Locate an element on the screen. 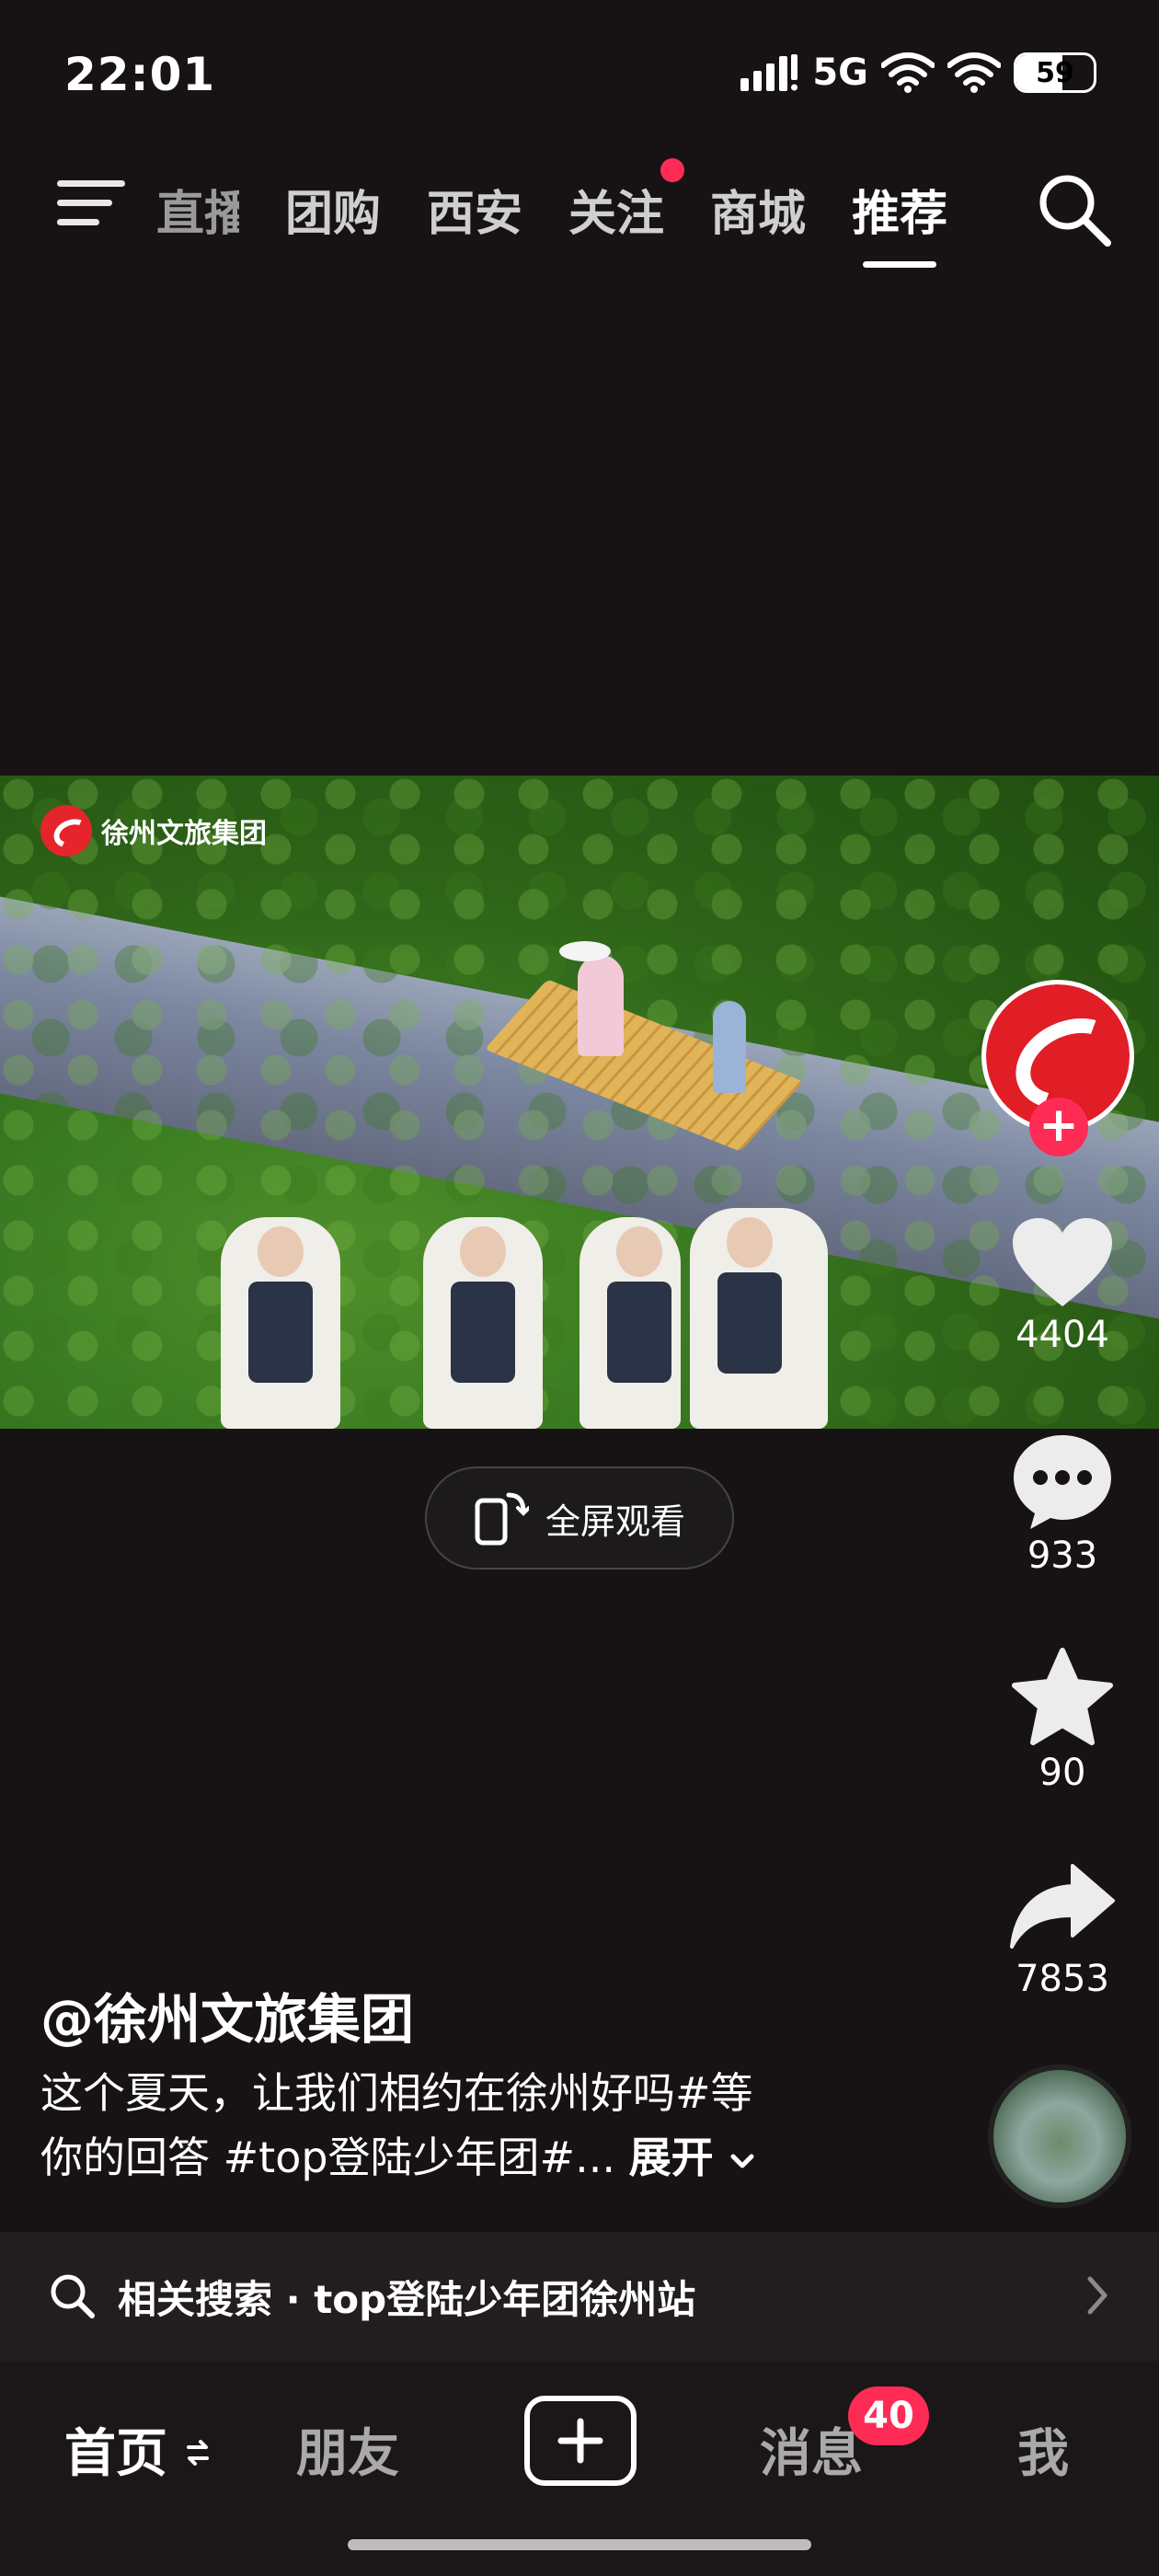 The width and height of the screenshot is (1159, 2576). brand-logo-icon is located at coordinates (66, 831).